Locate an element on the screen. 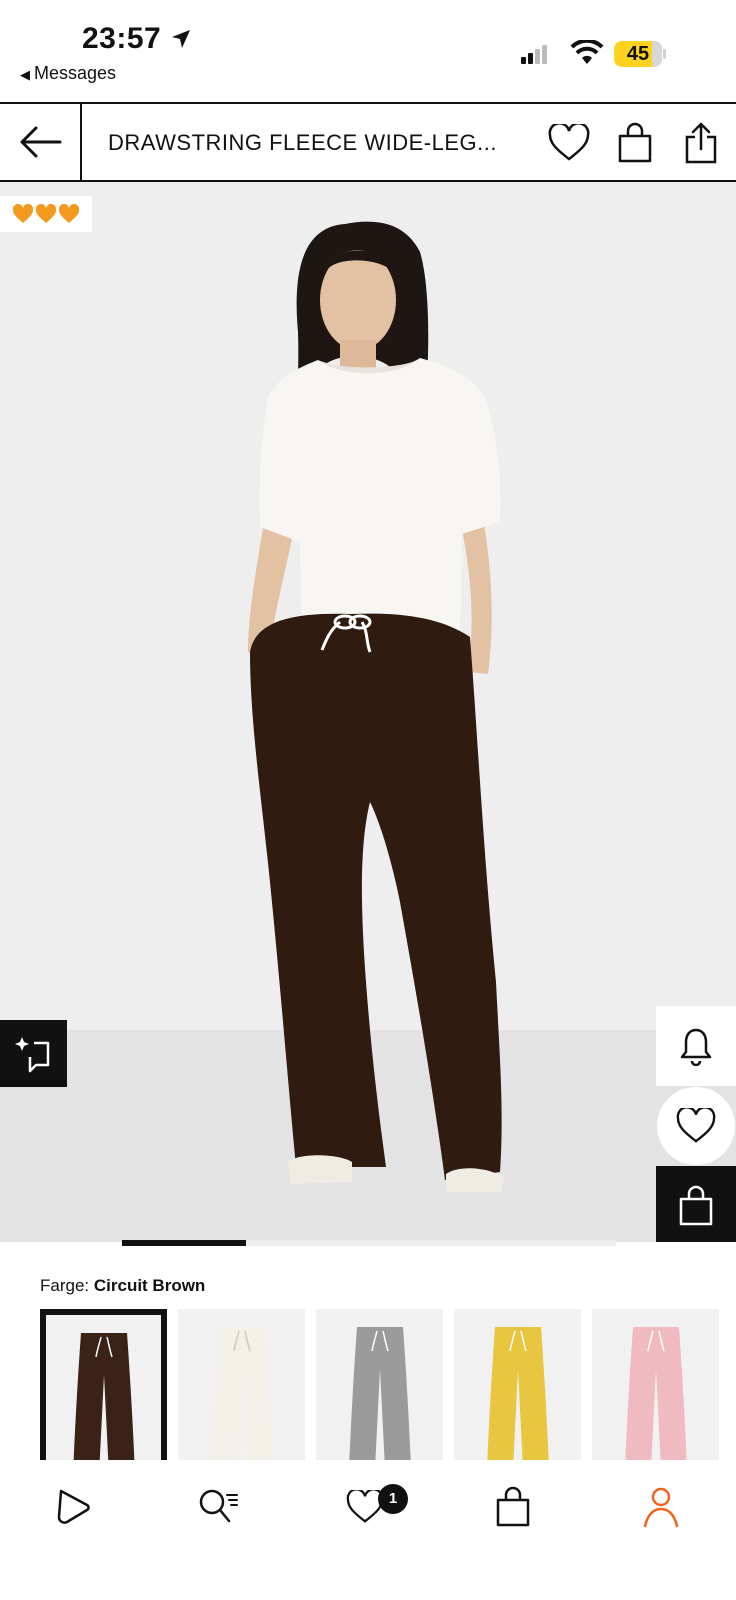 Image resolution: width=736 pixels, height=1600 pixels. rating-badge is located at coordinates (46, 214).